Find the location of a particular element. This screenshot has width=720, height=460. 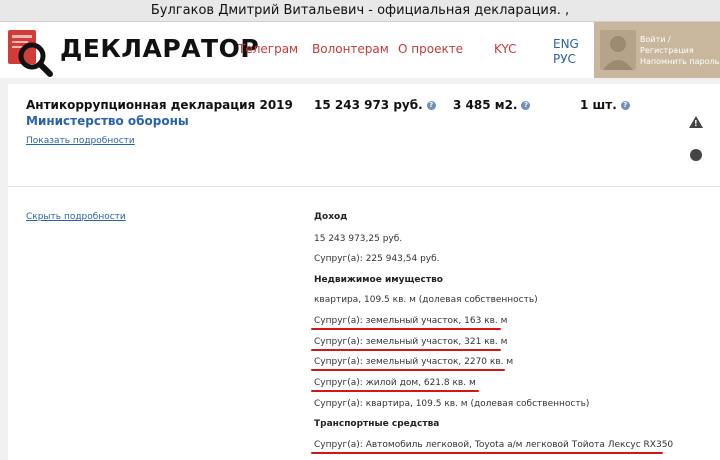

login-panel: Войти / Регистрация Напомнить пароль is located at coordinates (657, 50).